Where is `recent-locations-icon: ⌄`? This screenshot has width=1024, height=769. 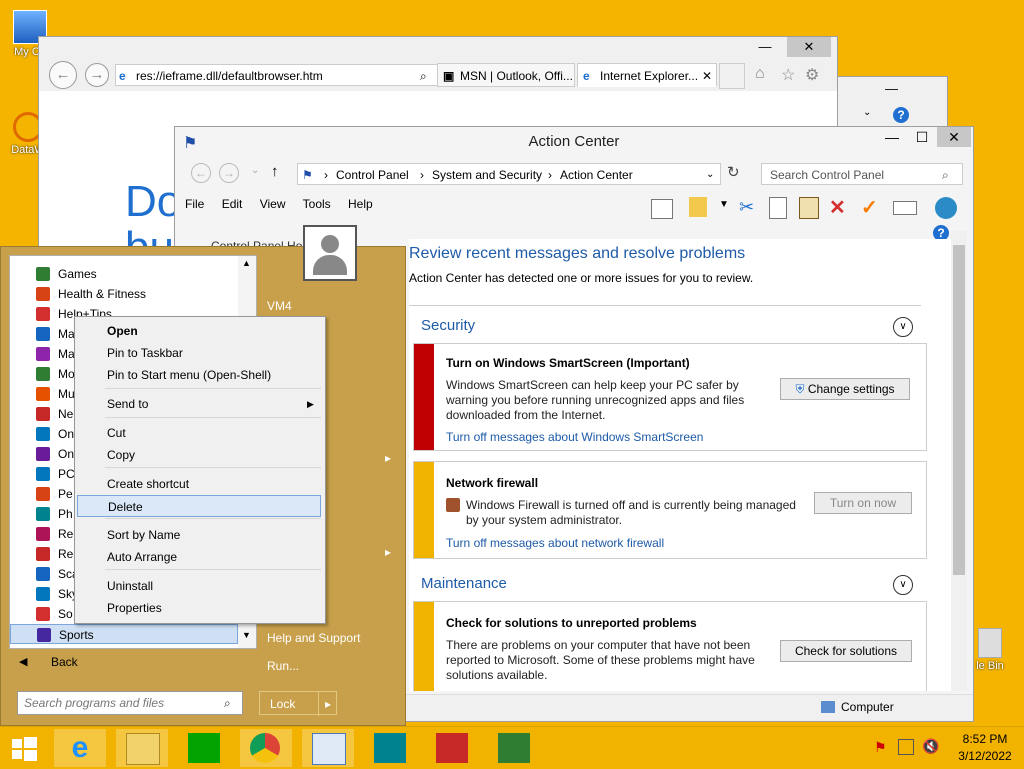 recent-locations-icon: ⌄ is located at coordinates (255, 170).